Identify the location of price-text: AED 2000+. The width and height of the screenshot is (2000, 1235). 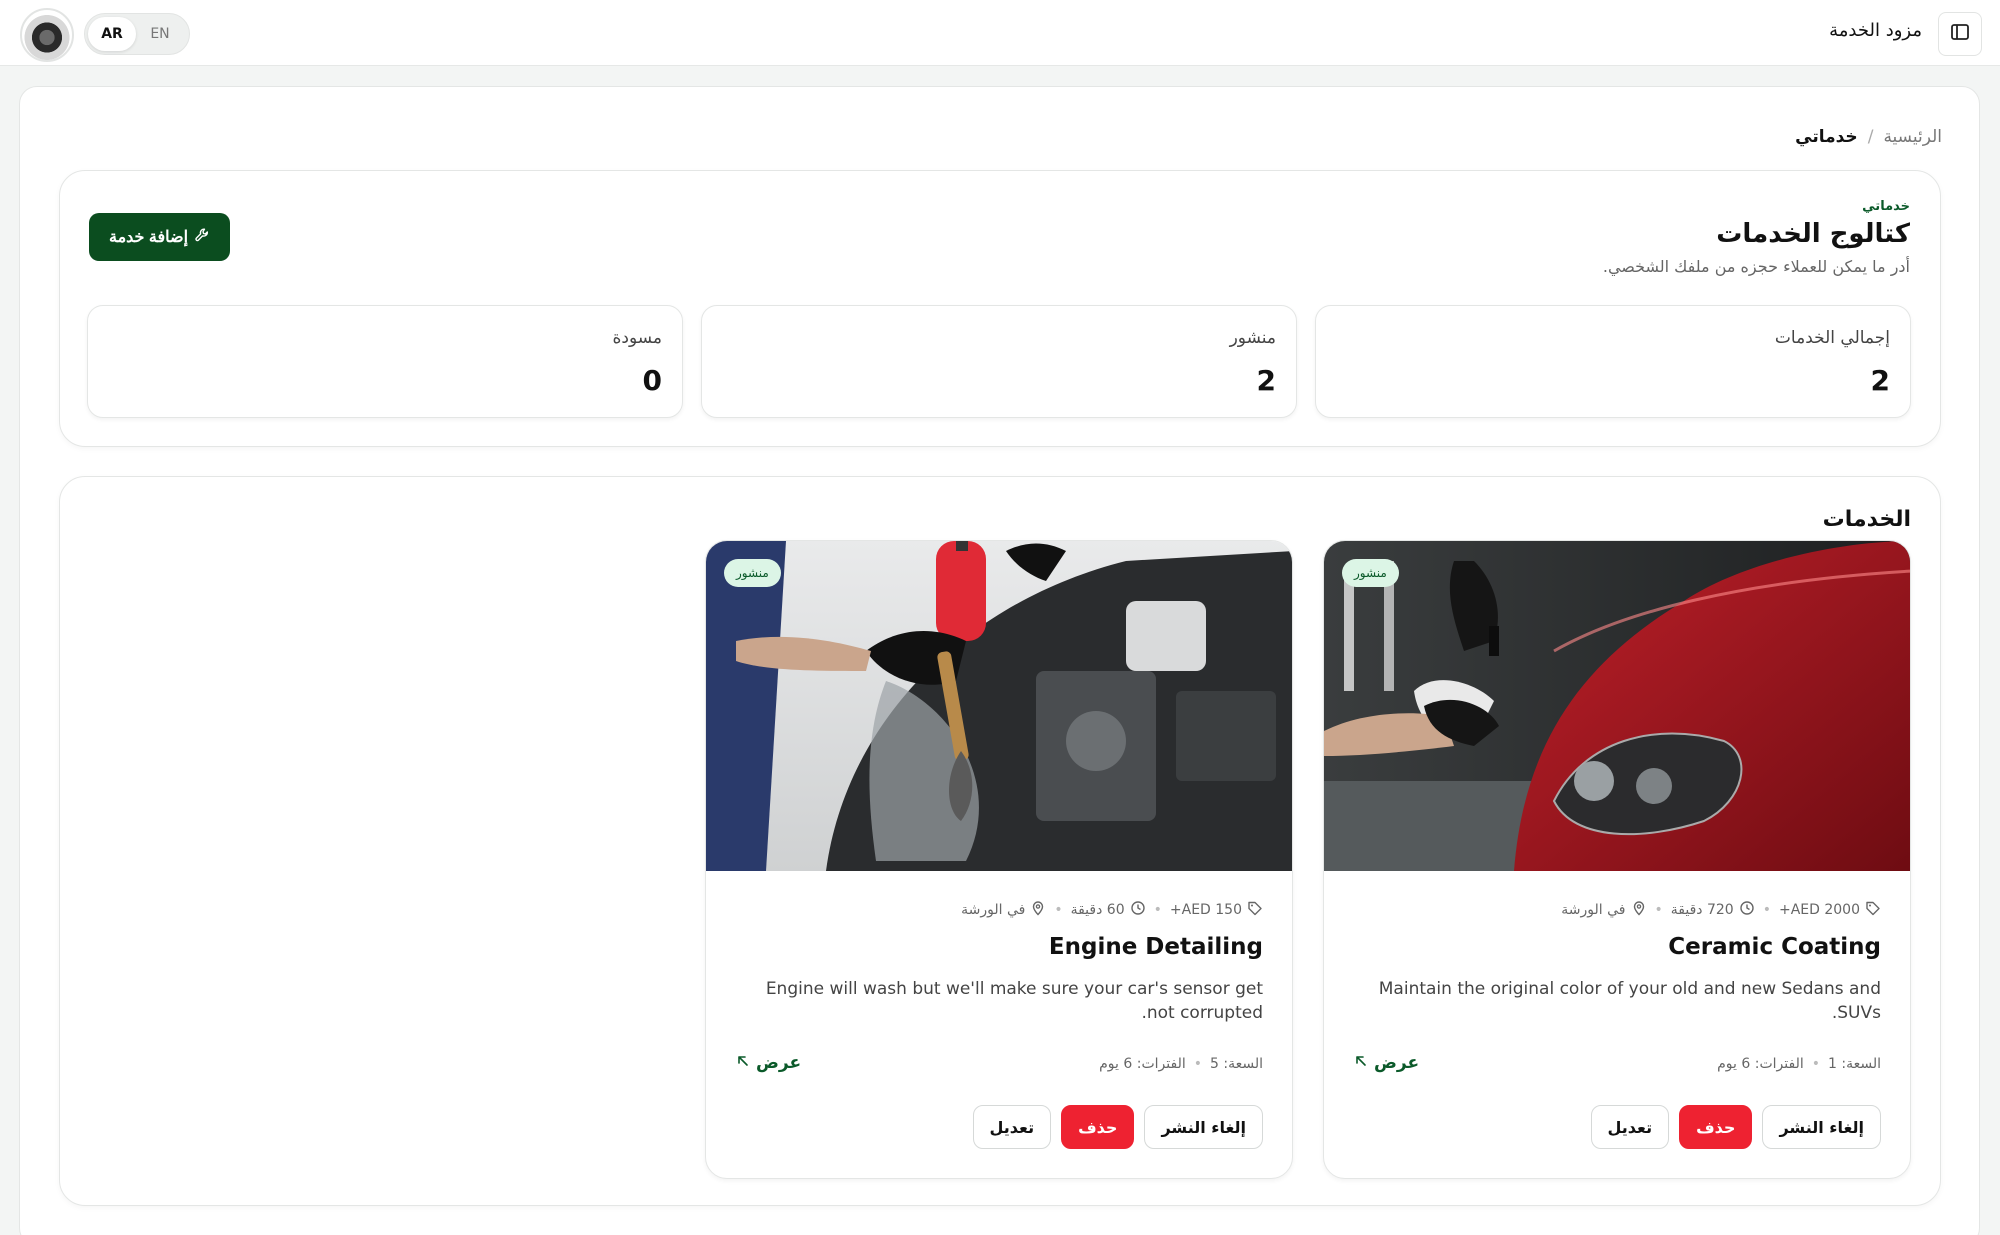
(1819, 910).